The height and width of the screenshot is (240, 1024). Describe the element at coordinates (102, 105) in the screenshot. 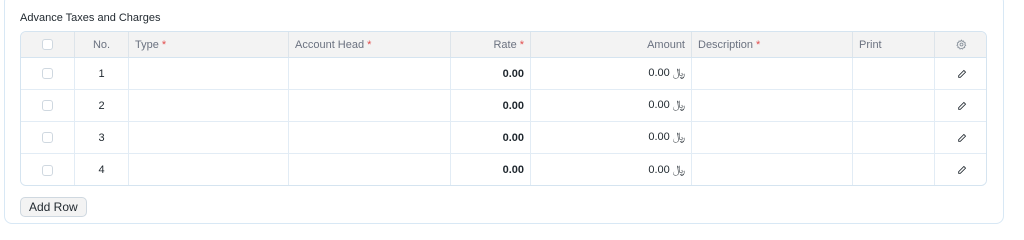

I see `row-number: 2` at that location.